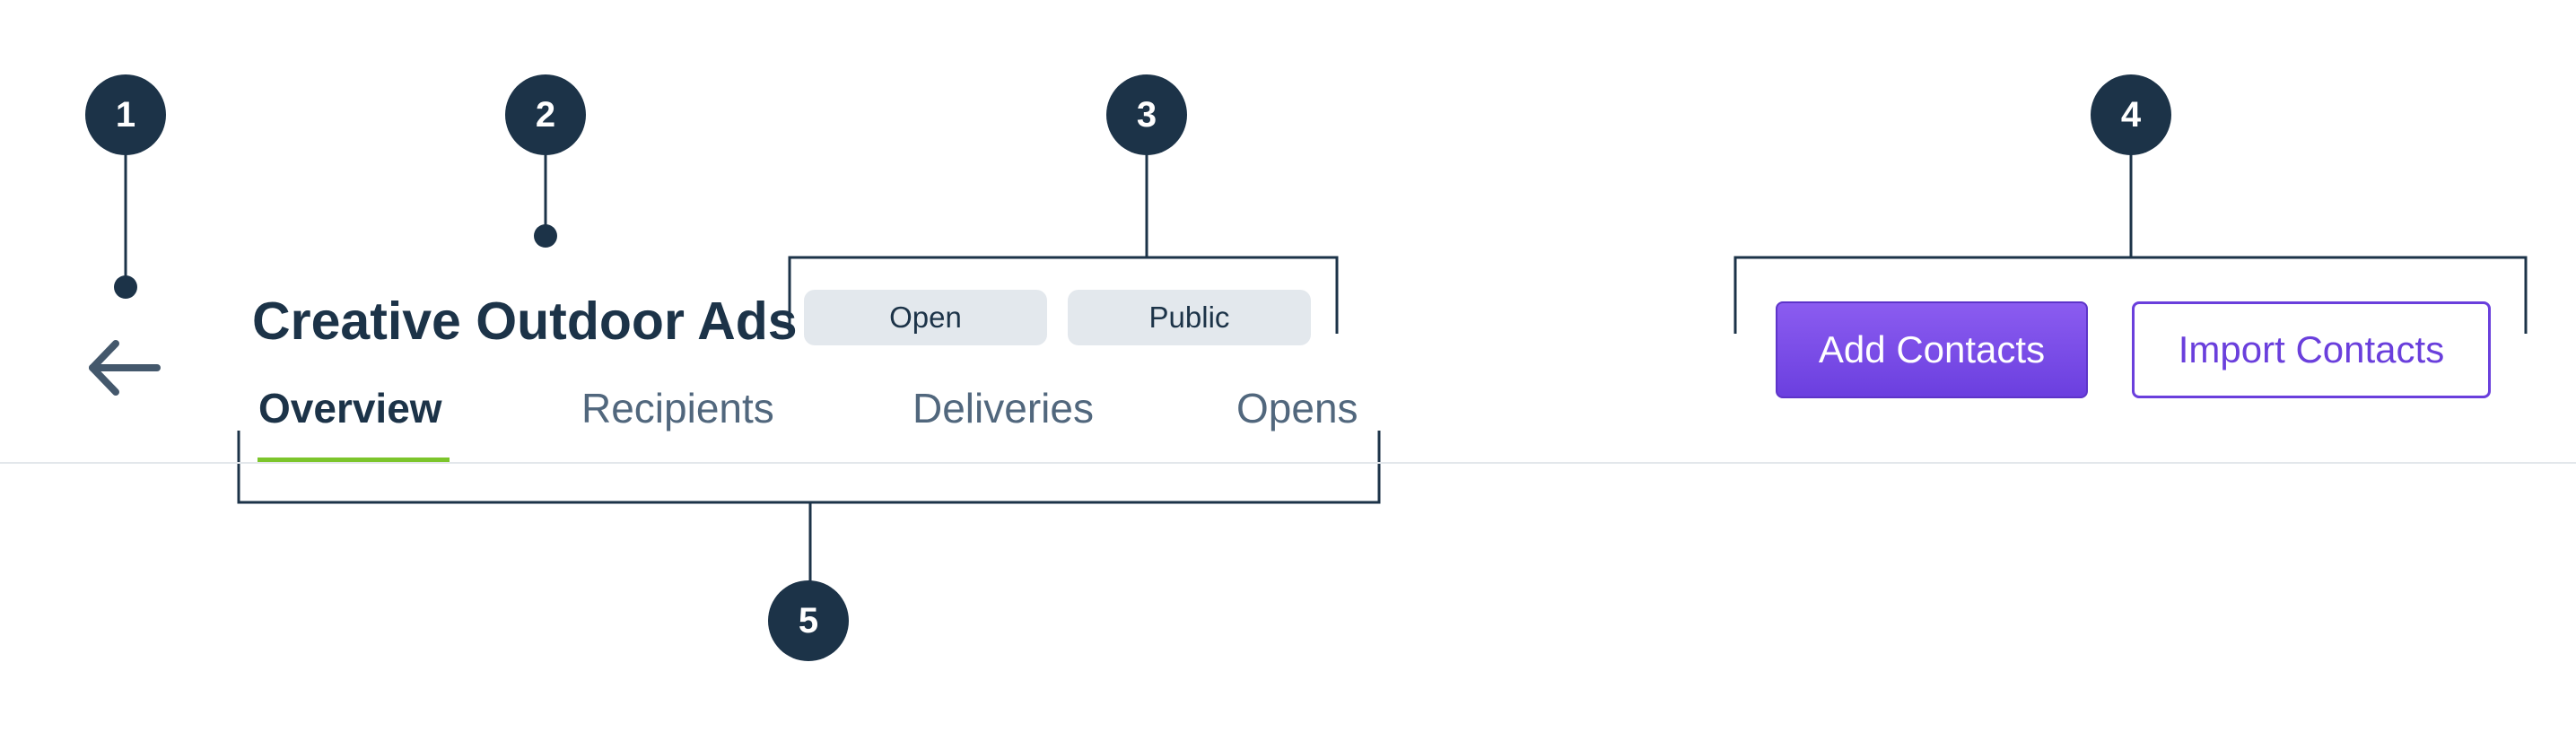 Image resolution: width=2576 pixels, height=732 pixels. What do you see at coordinates (809, 546) in the screenshot?
I see `callout-5: 5` at bounding box center [809, 546].